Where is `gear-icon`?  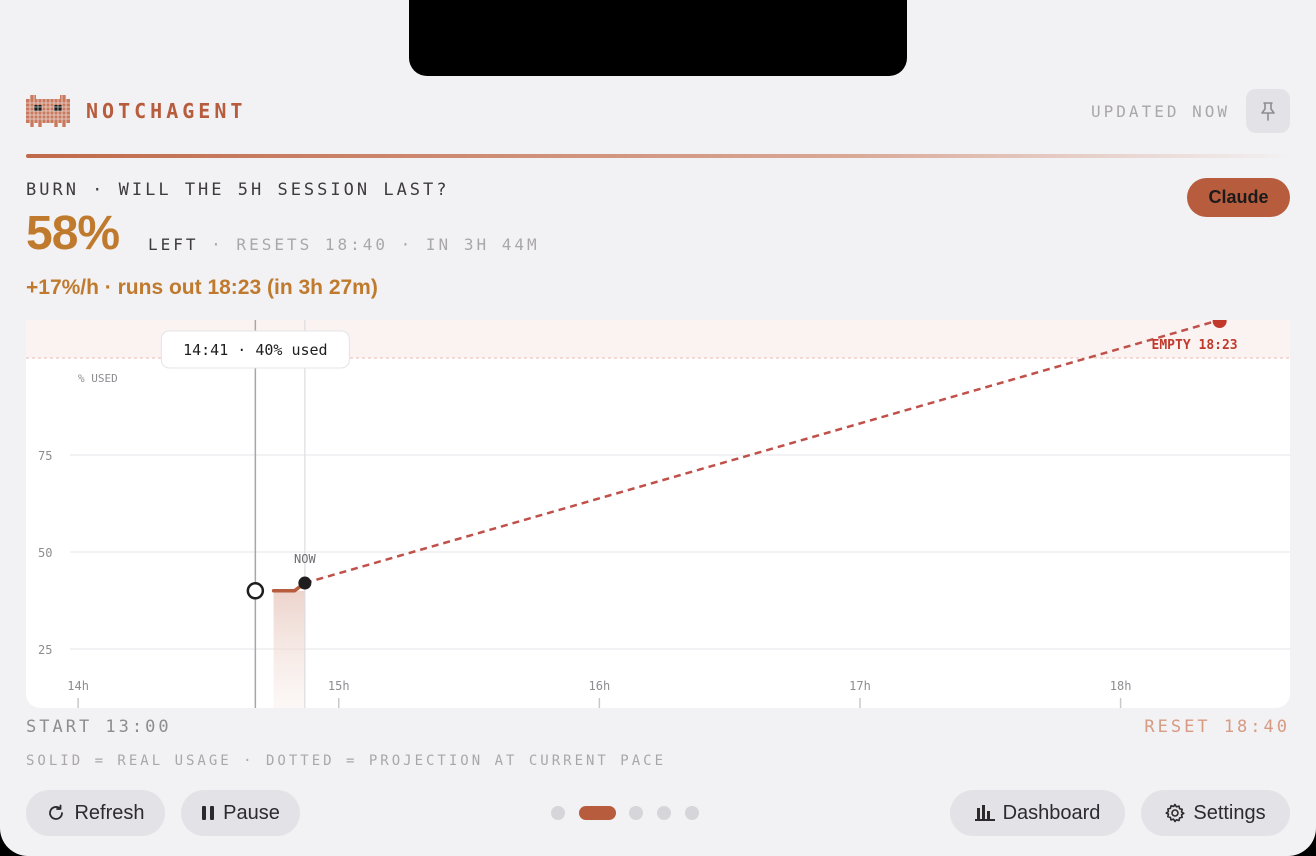 gear-icon is located at coordinates (1175, 813).